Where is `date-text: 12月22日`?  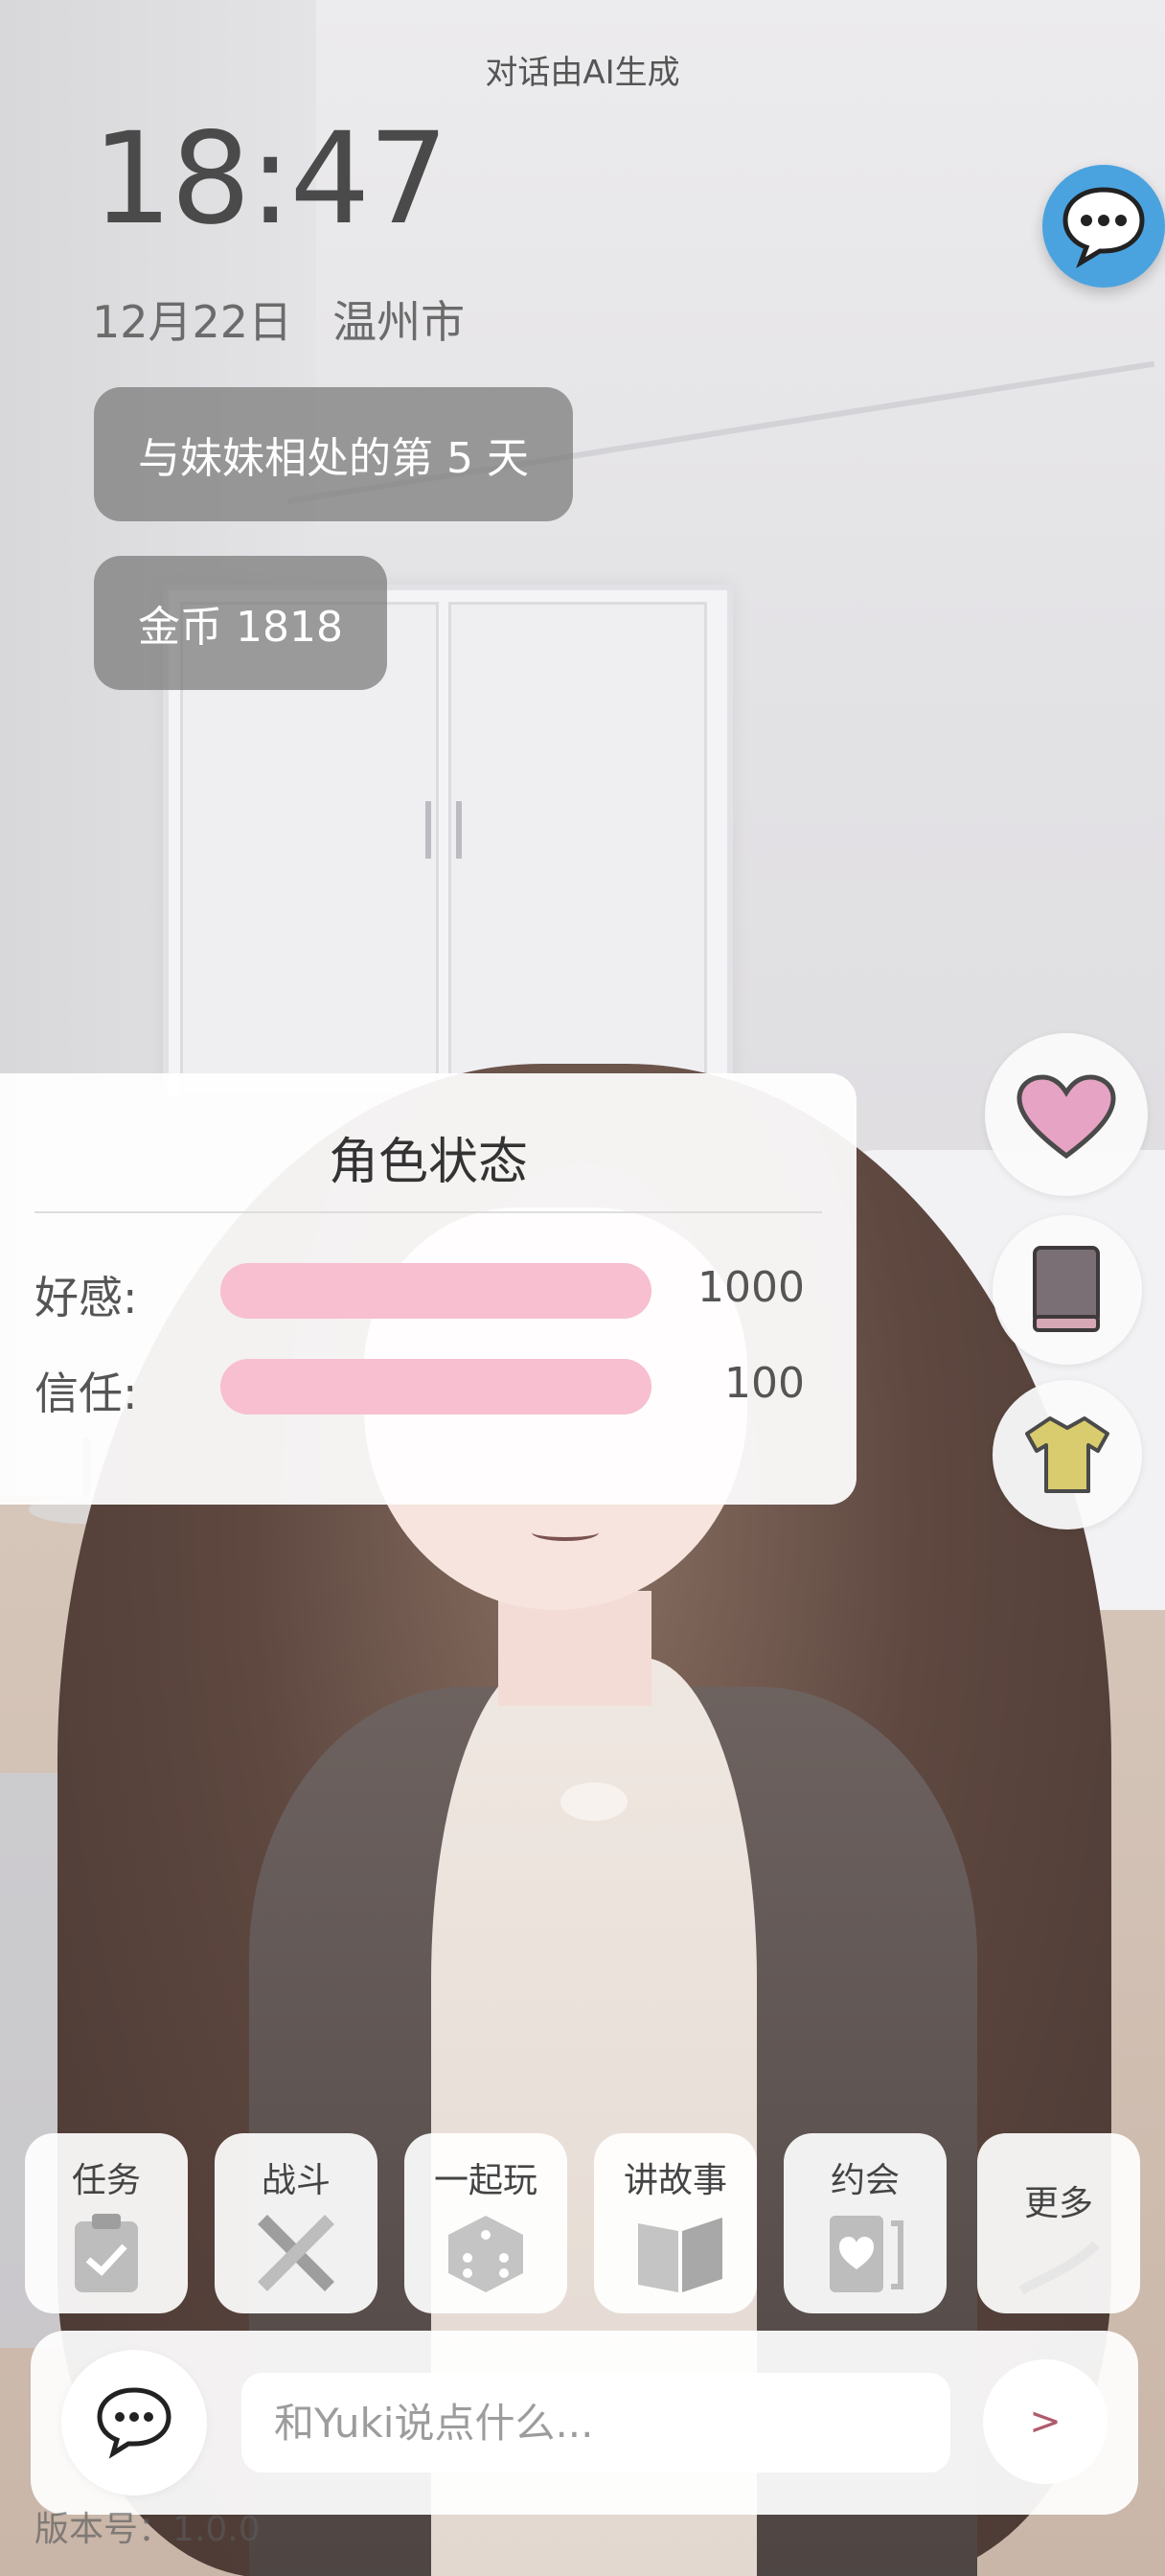 date-text: 12月22日 is located at coordinates (193, 322).